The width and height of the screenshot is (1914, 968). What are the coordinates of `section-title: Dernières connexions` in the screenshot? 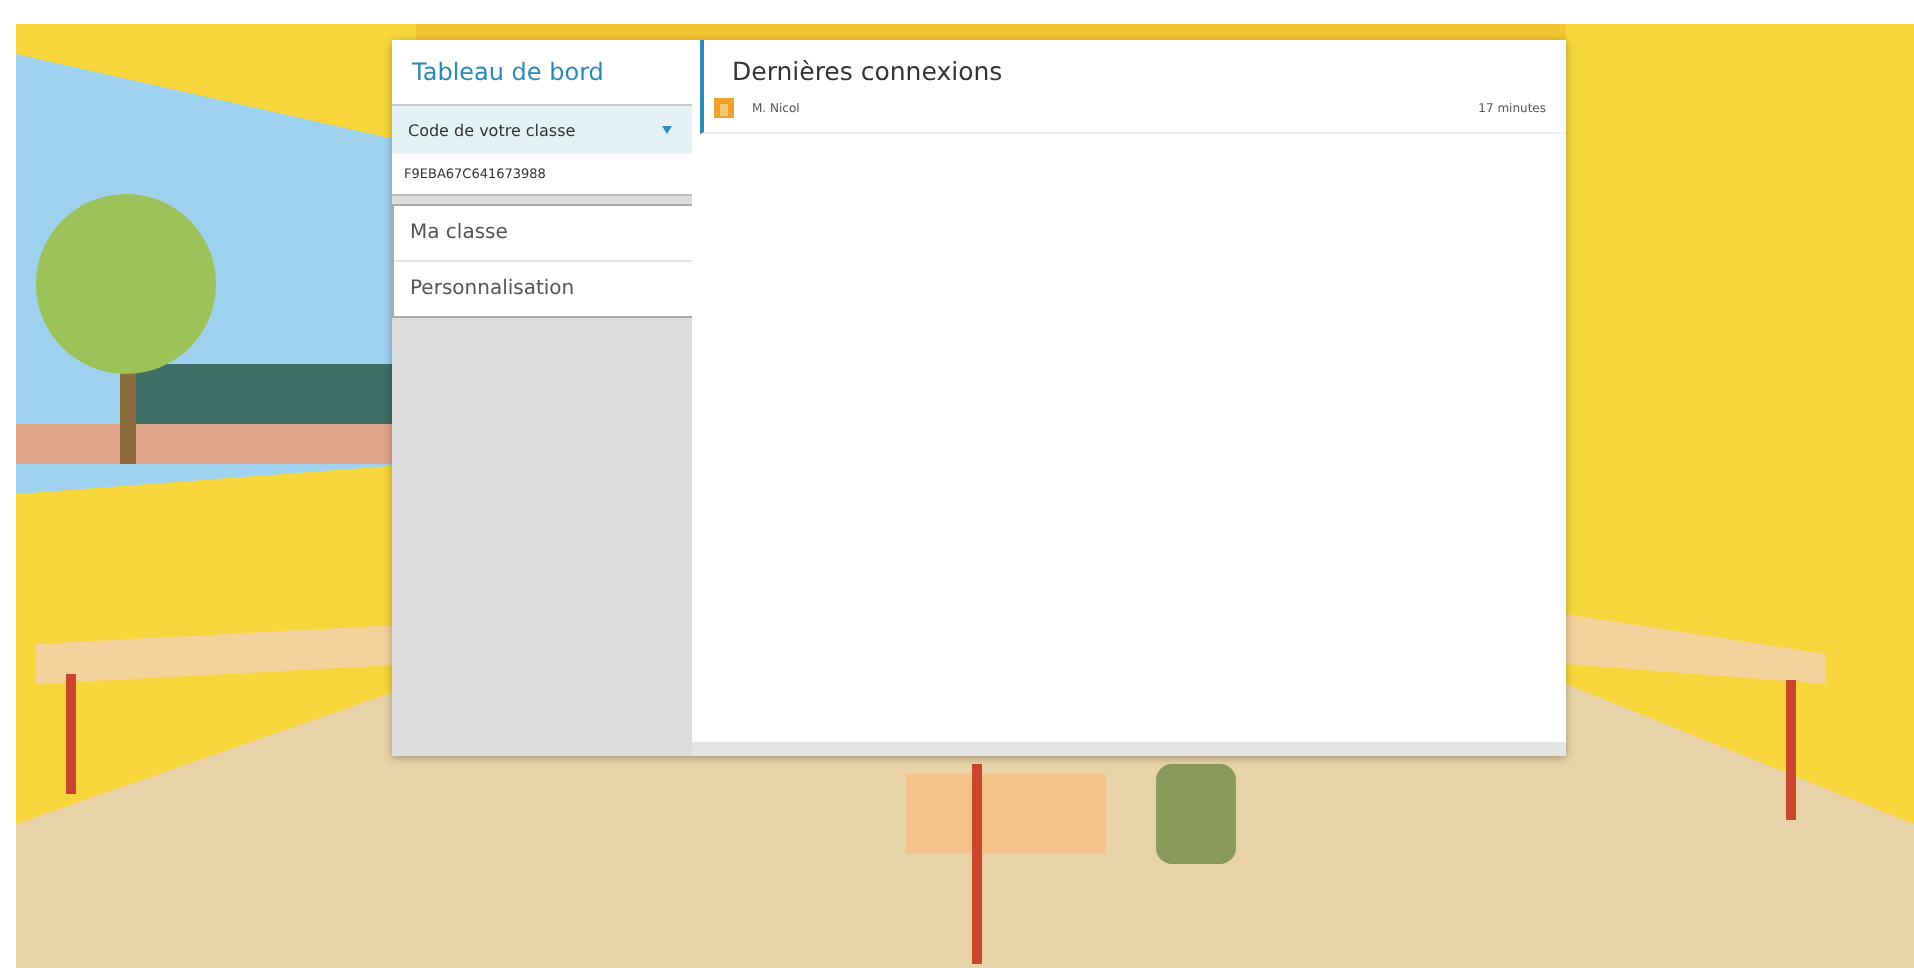 It's located at (868, 71).